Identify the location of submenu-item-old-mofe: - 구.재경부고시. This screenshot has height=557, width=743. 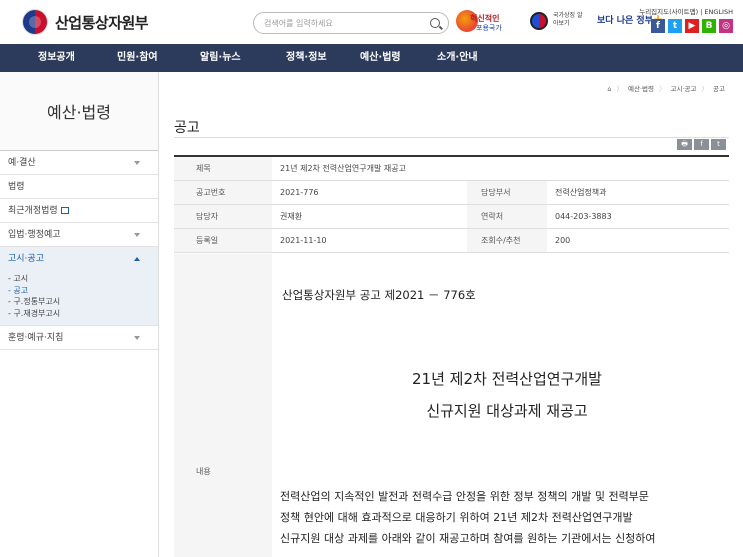
(79, 314).